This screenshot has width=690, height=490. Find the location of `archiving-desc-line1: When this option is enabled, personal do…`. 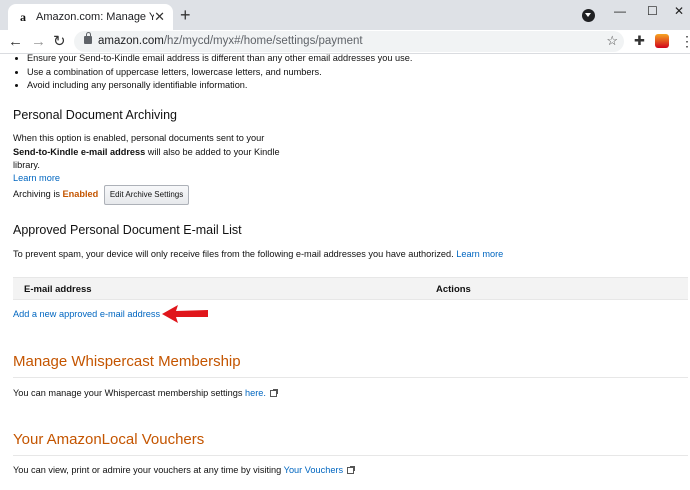

archiving-desc-line1: When this option is enabled, personal do… is located at coordinates (139, 138).